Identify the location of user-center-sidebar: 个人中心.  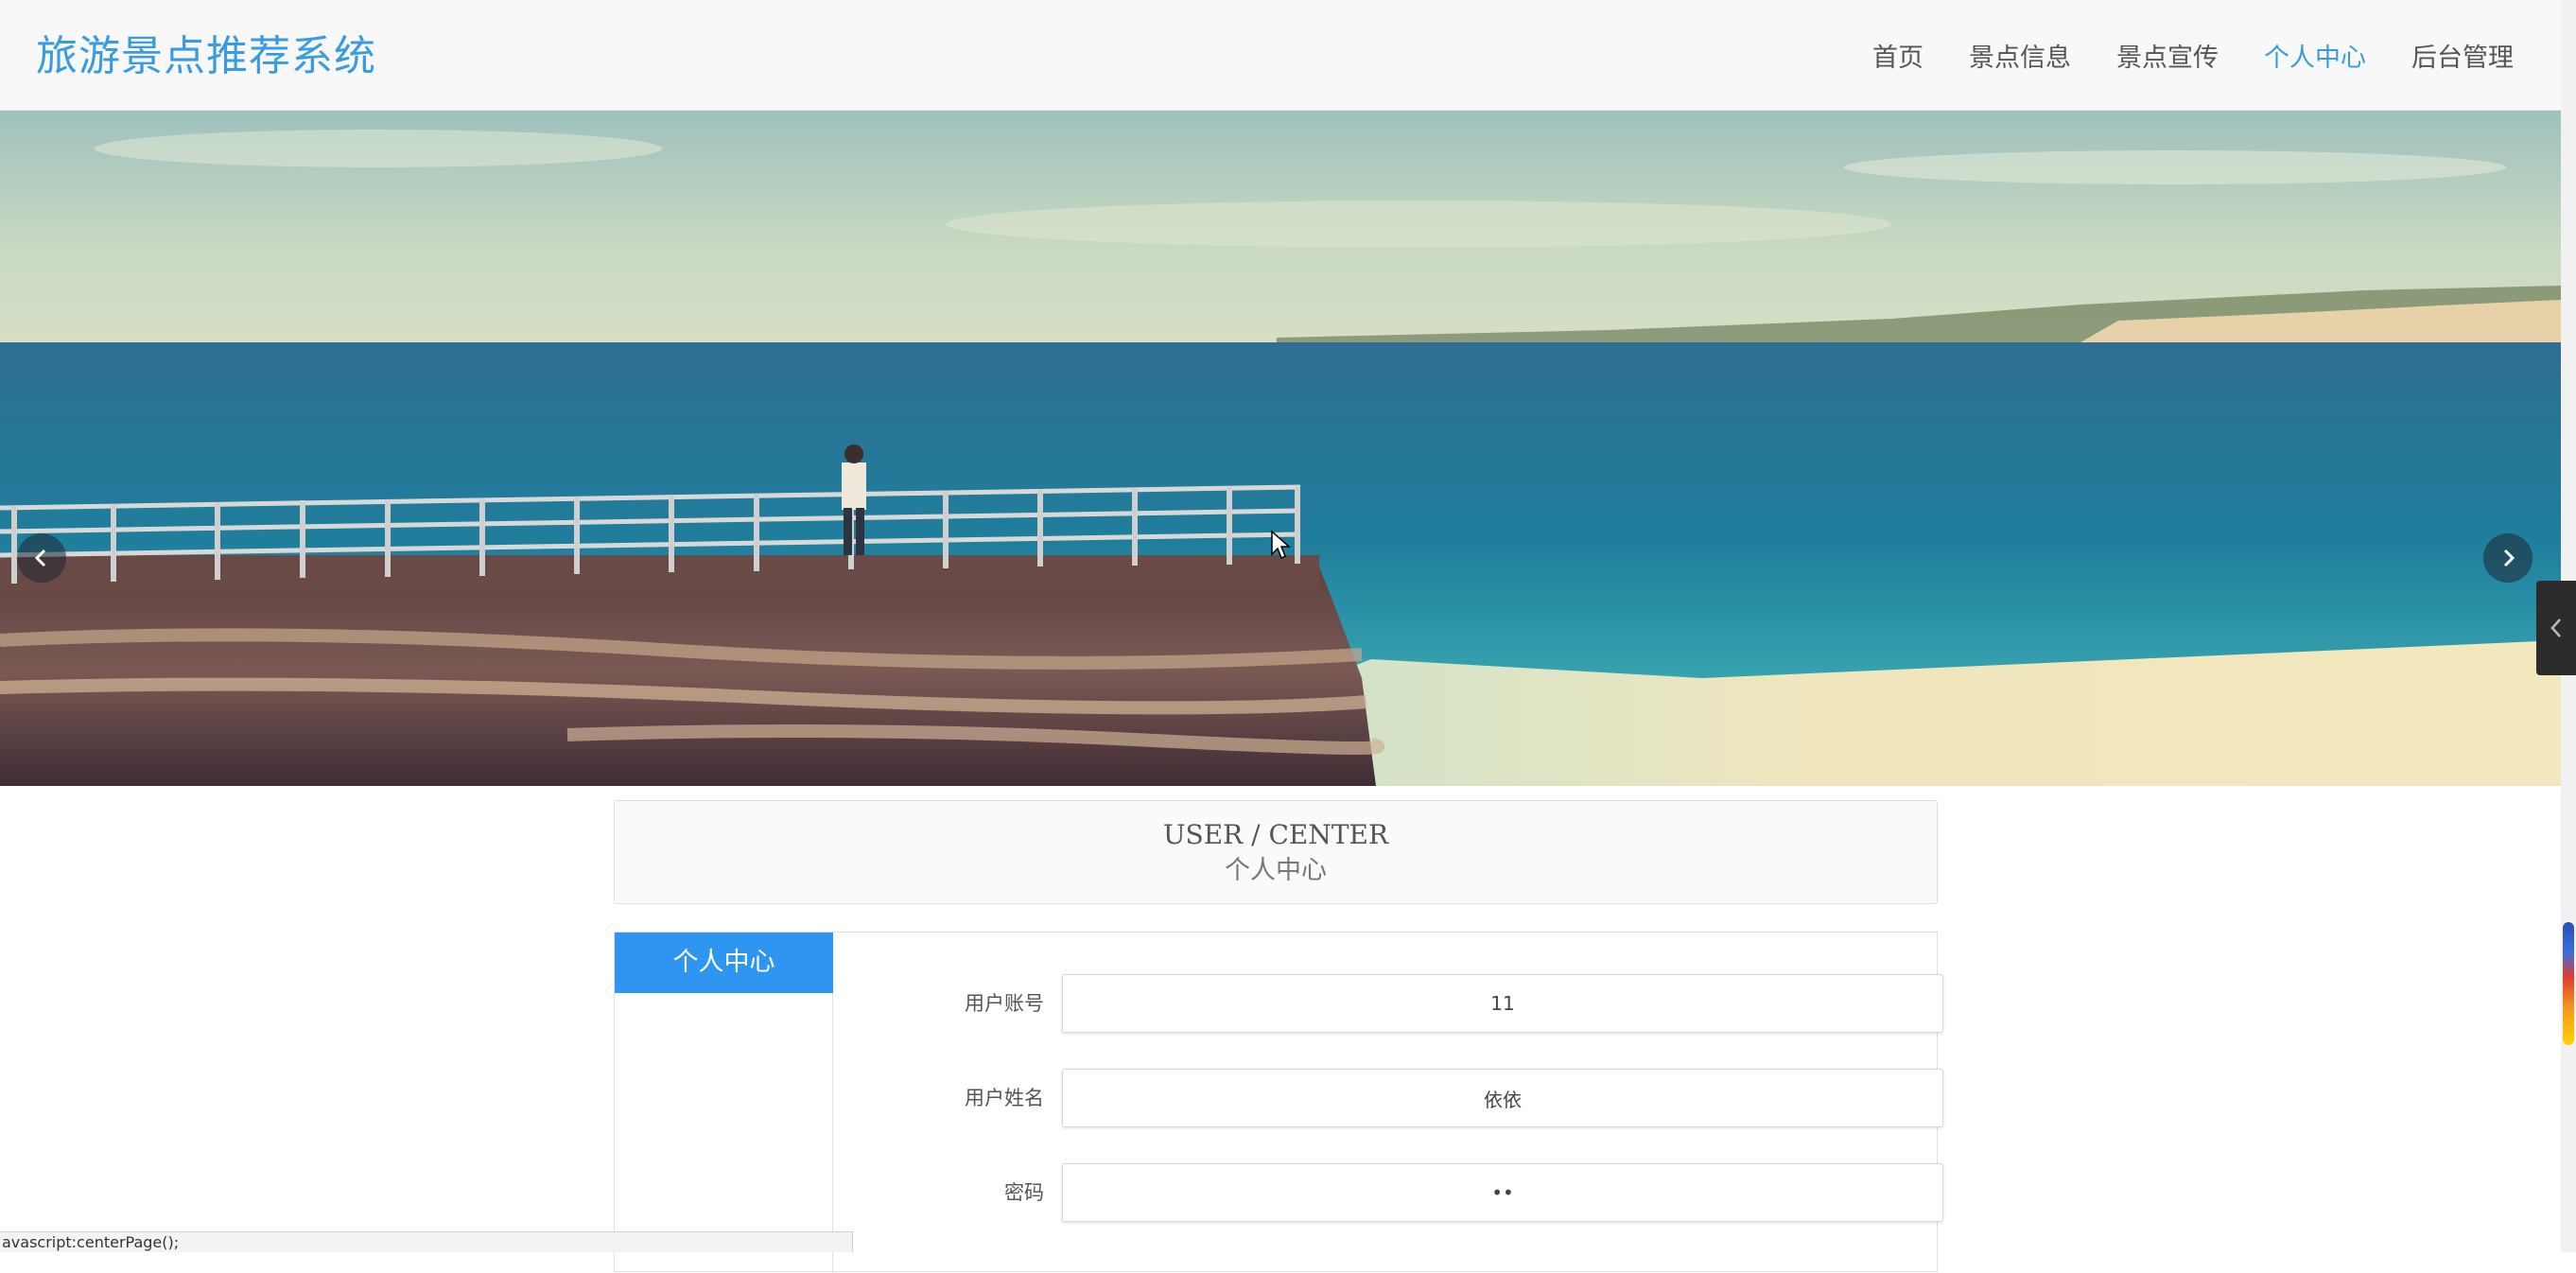
(724, 1103).